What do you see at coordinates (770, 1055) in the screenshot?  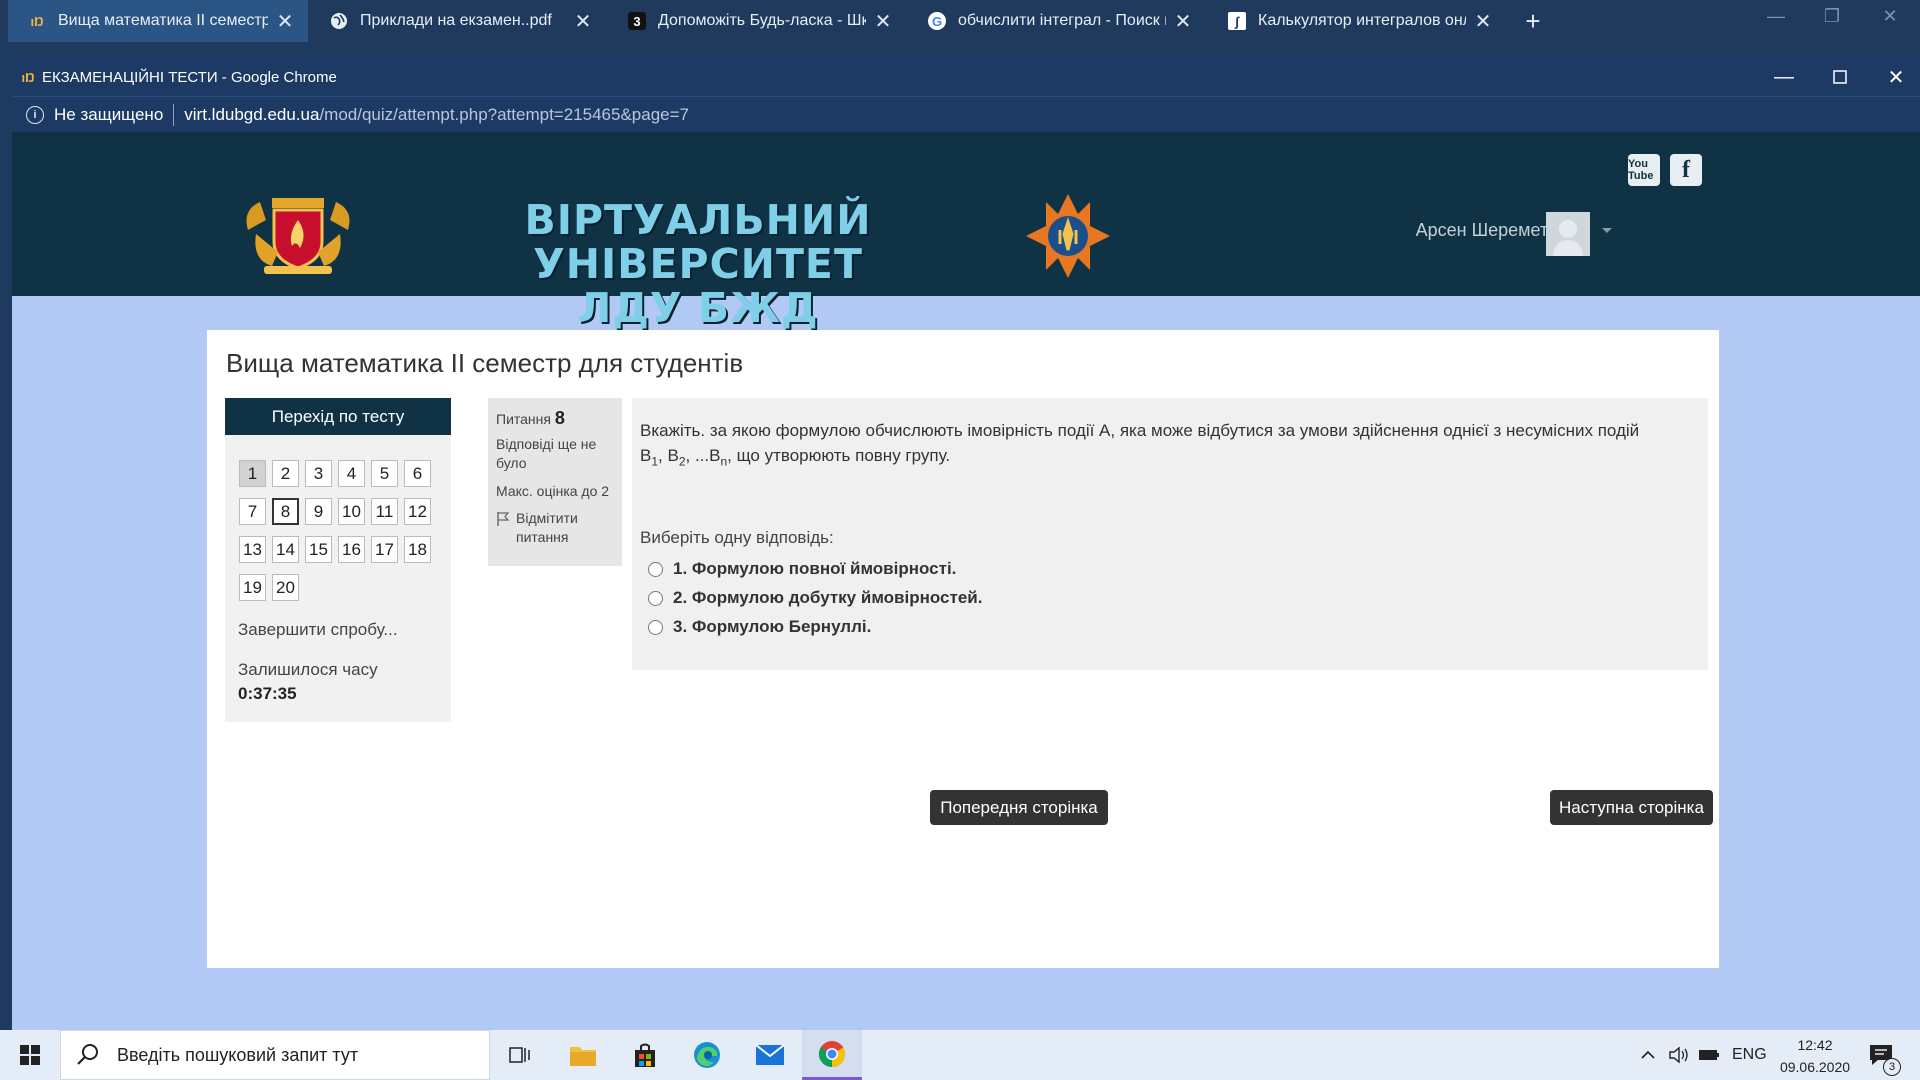 I see `mail-icon` at bounding box center [770, 1055].